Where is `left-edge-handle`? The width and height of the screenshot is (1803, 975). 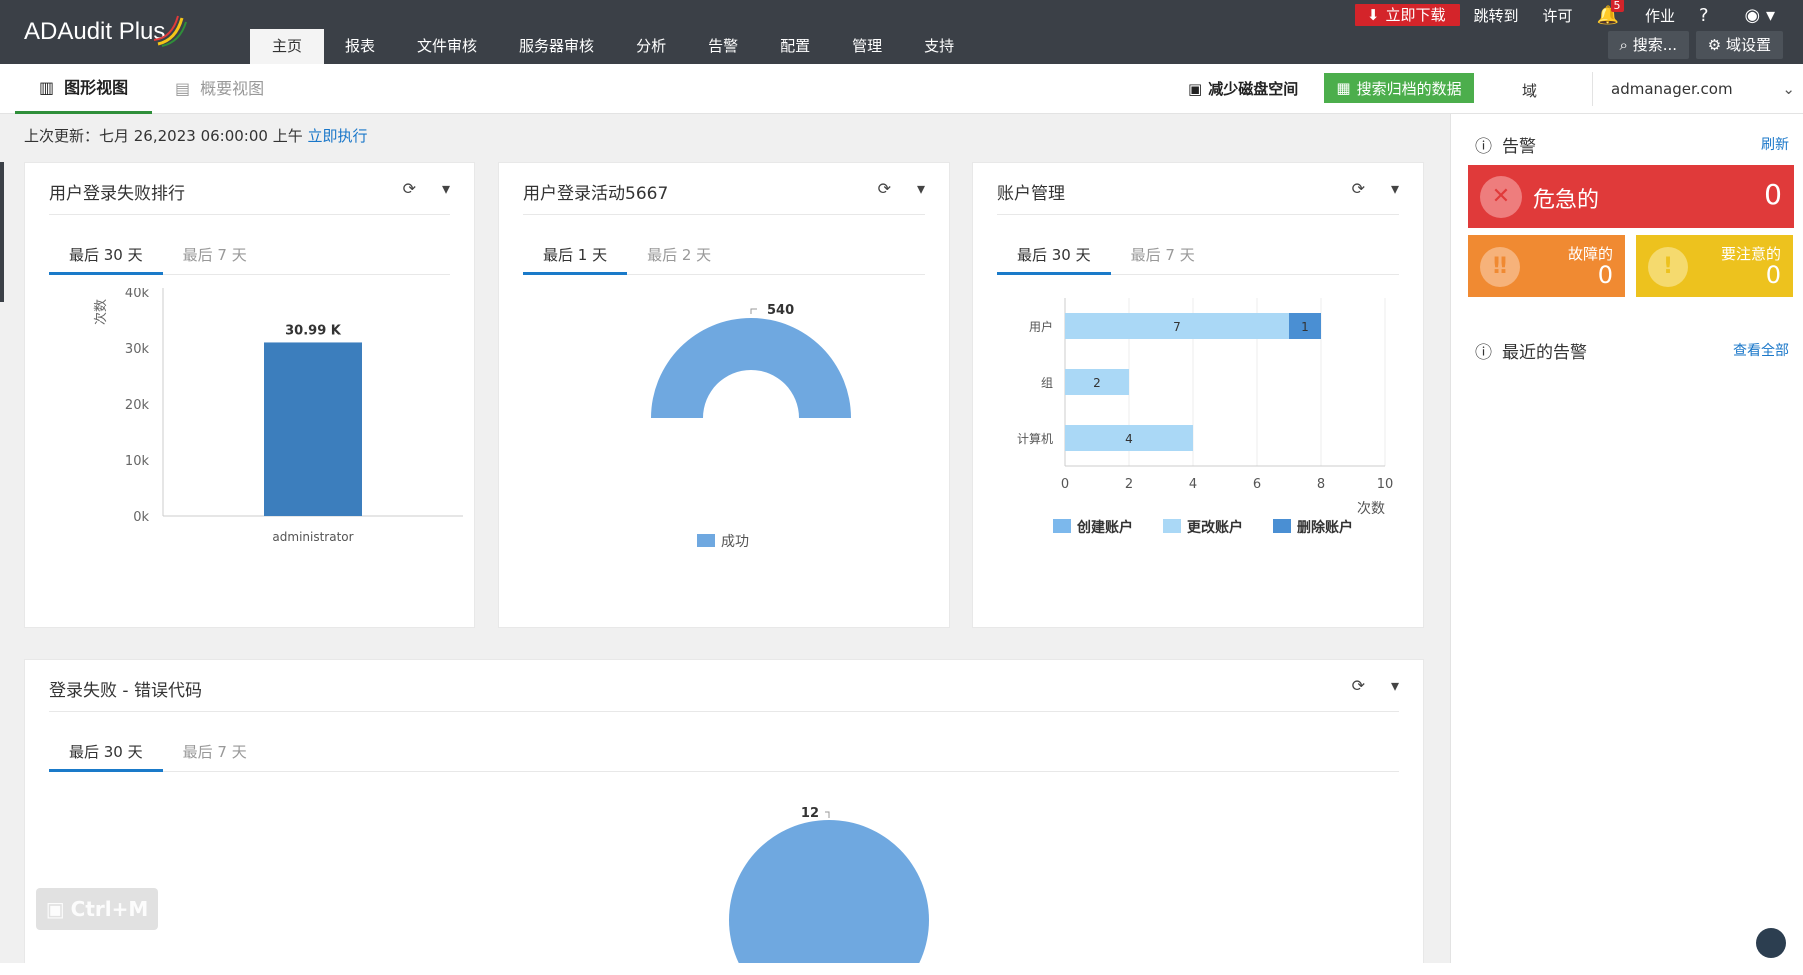 left-edge-handle is located at coordinates (2, 232).